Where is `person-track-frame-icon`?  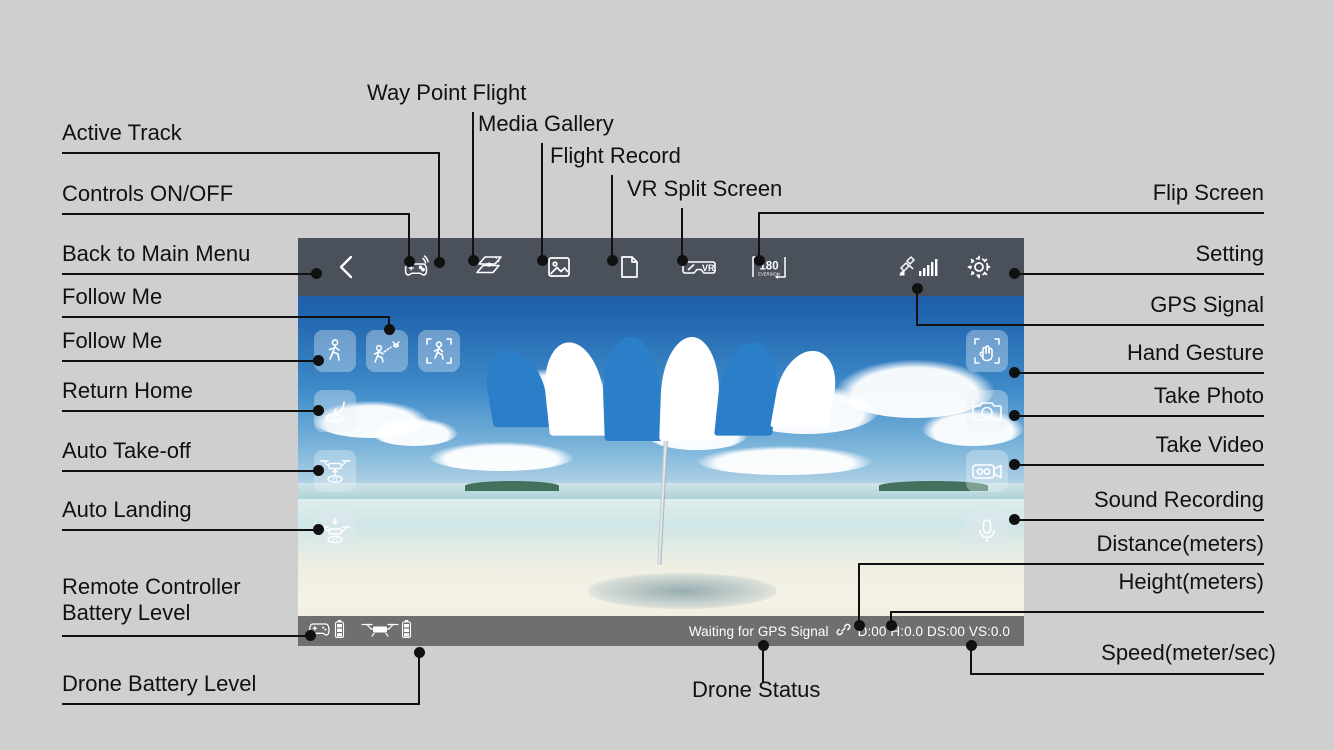 person-track-frame-icon is located at coordinates (439, 351).